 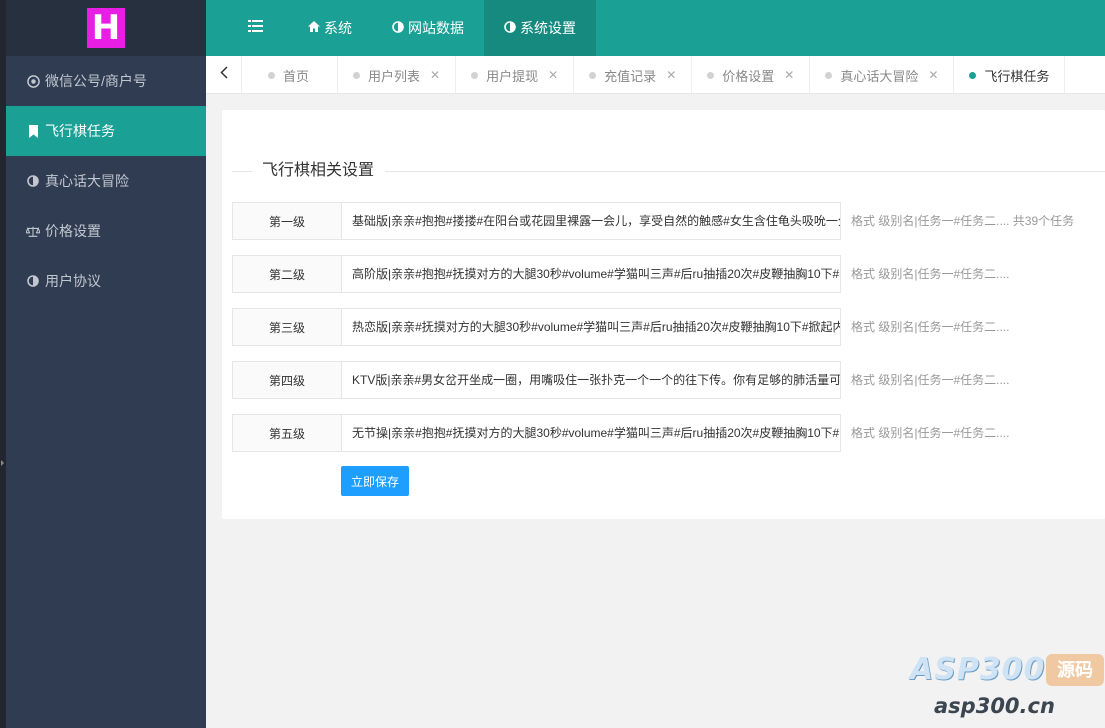 What do you see at coordinates (1005, 689) in the screenshot?
I see `watermark: ASP300 源码 asp300.cn` at bounding box center [1005, 689].